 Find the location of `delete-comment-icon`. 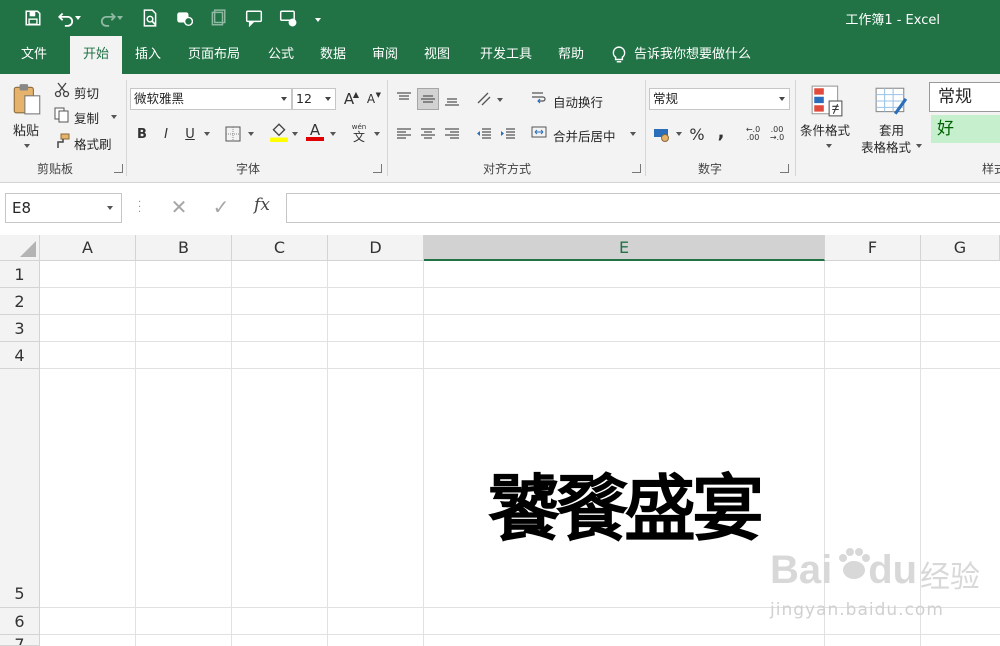

delete-comment-icon is located at coordinates (288, 18).